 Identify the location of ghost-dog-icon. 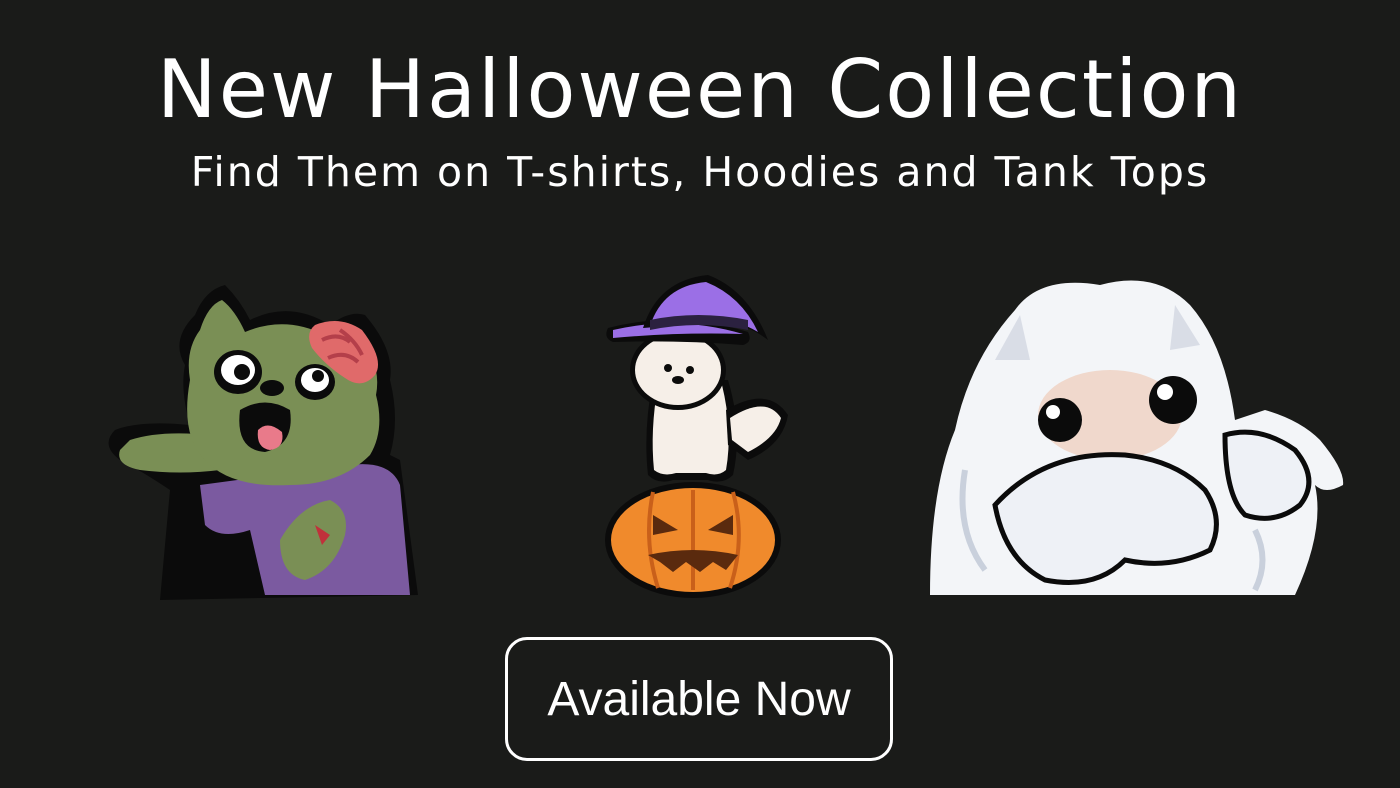
(1137, 437).